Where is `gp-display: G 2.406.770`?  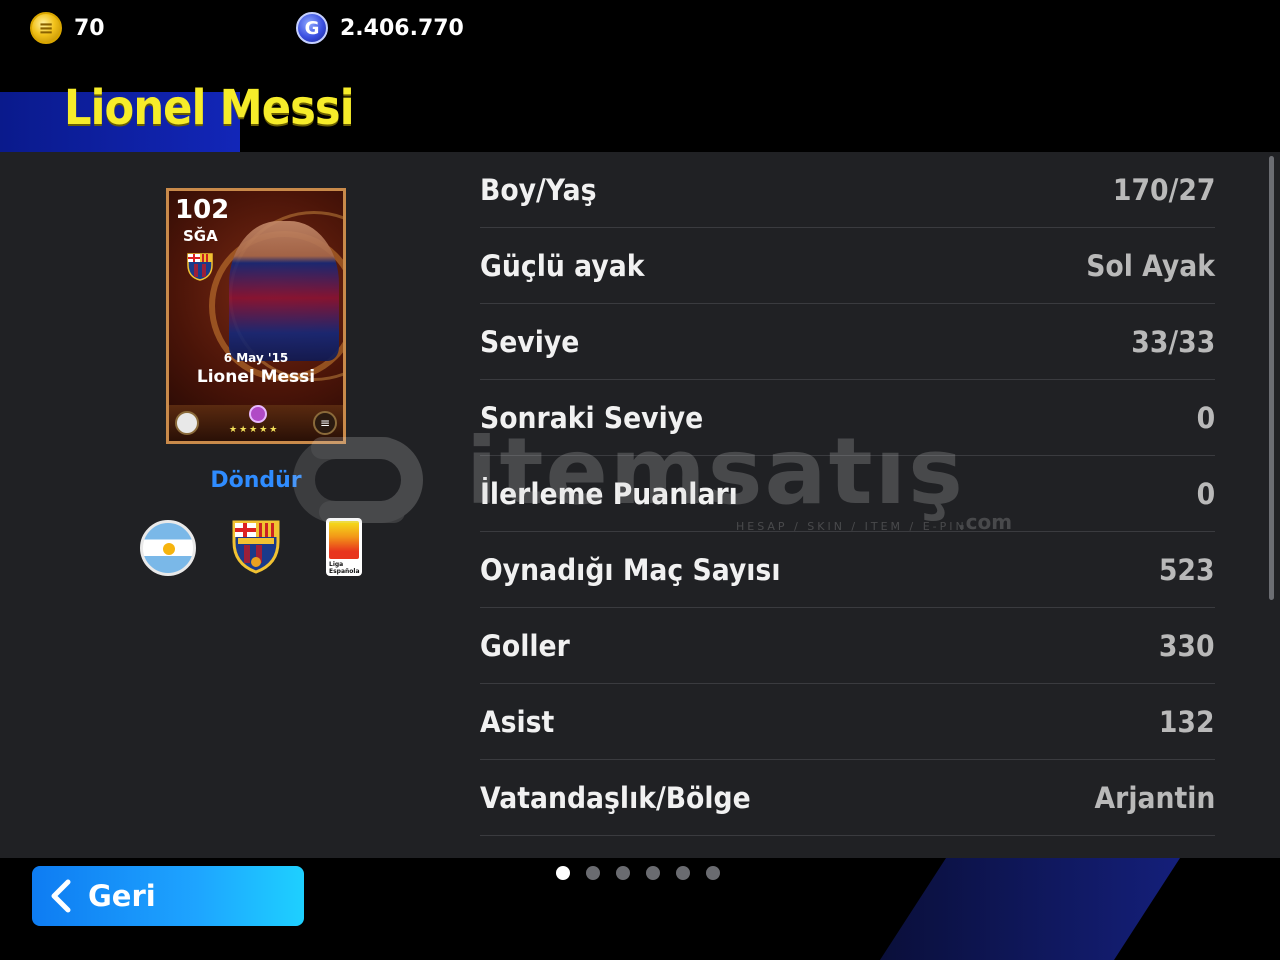 gp-display: G 2.406.770 is located at coordinates (380, 28).